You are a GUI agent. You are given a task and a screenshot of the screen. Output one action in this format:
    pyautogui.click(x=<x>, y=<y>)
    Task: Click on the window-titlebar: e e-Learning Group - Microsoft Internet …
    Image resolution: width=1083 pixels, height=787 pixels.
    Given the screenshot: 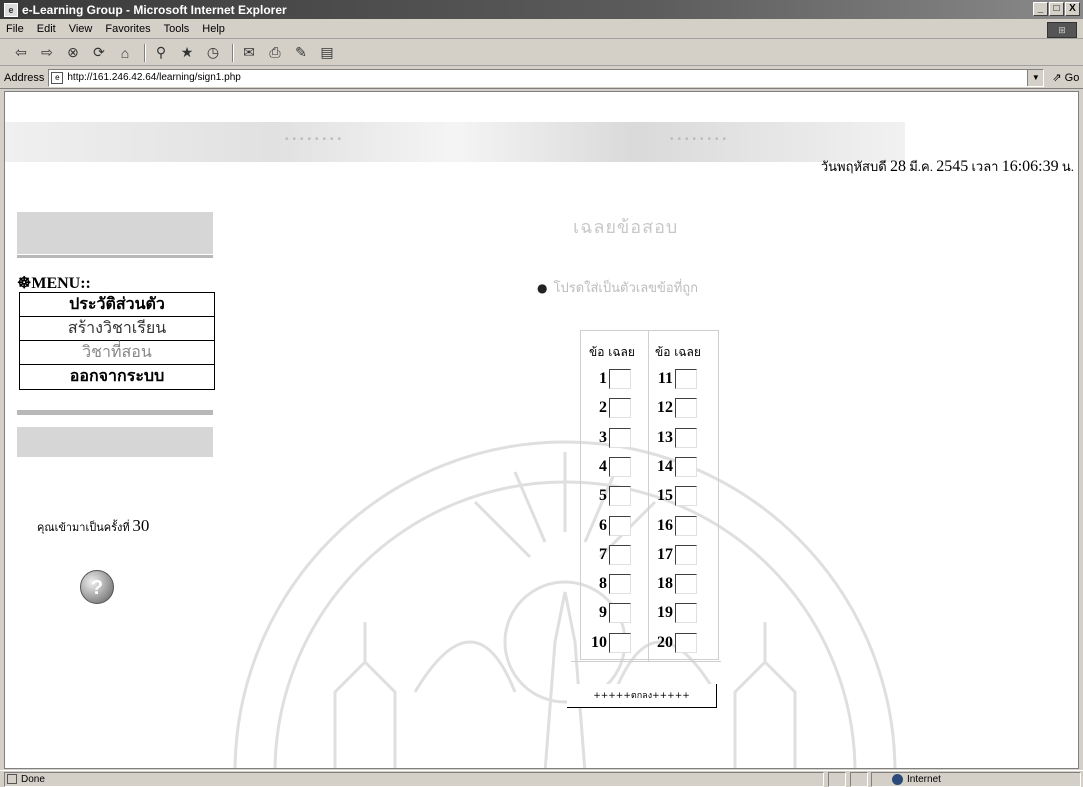 What is the action you would take?
    pyautogui.click(x=541, y=9)
    